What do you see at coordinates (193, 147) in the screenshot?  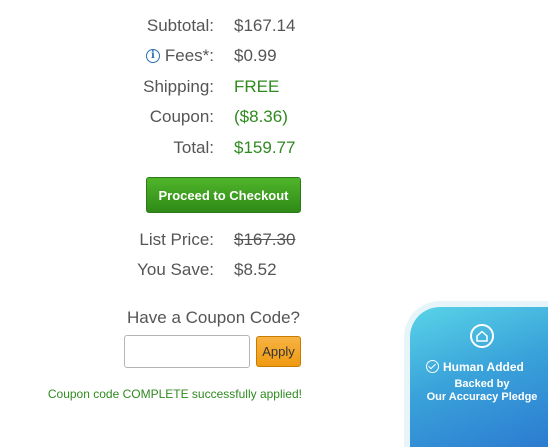 I see `total-label: Total:` at bounding box center [193, 147].